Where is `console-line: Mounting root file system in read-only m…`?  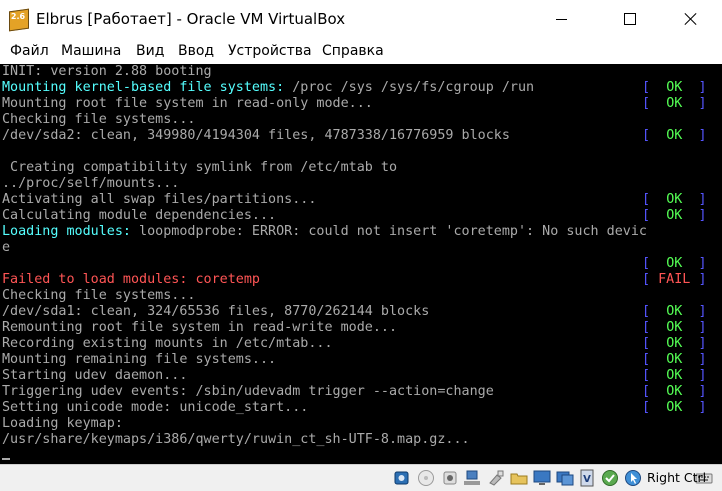
console-line: Mounting root file system in read-only m… is located at coordinates (360, 104).